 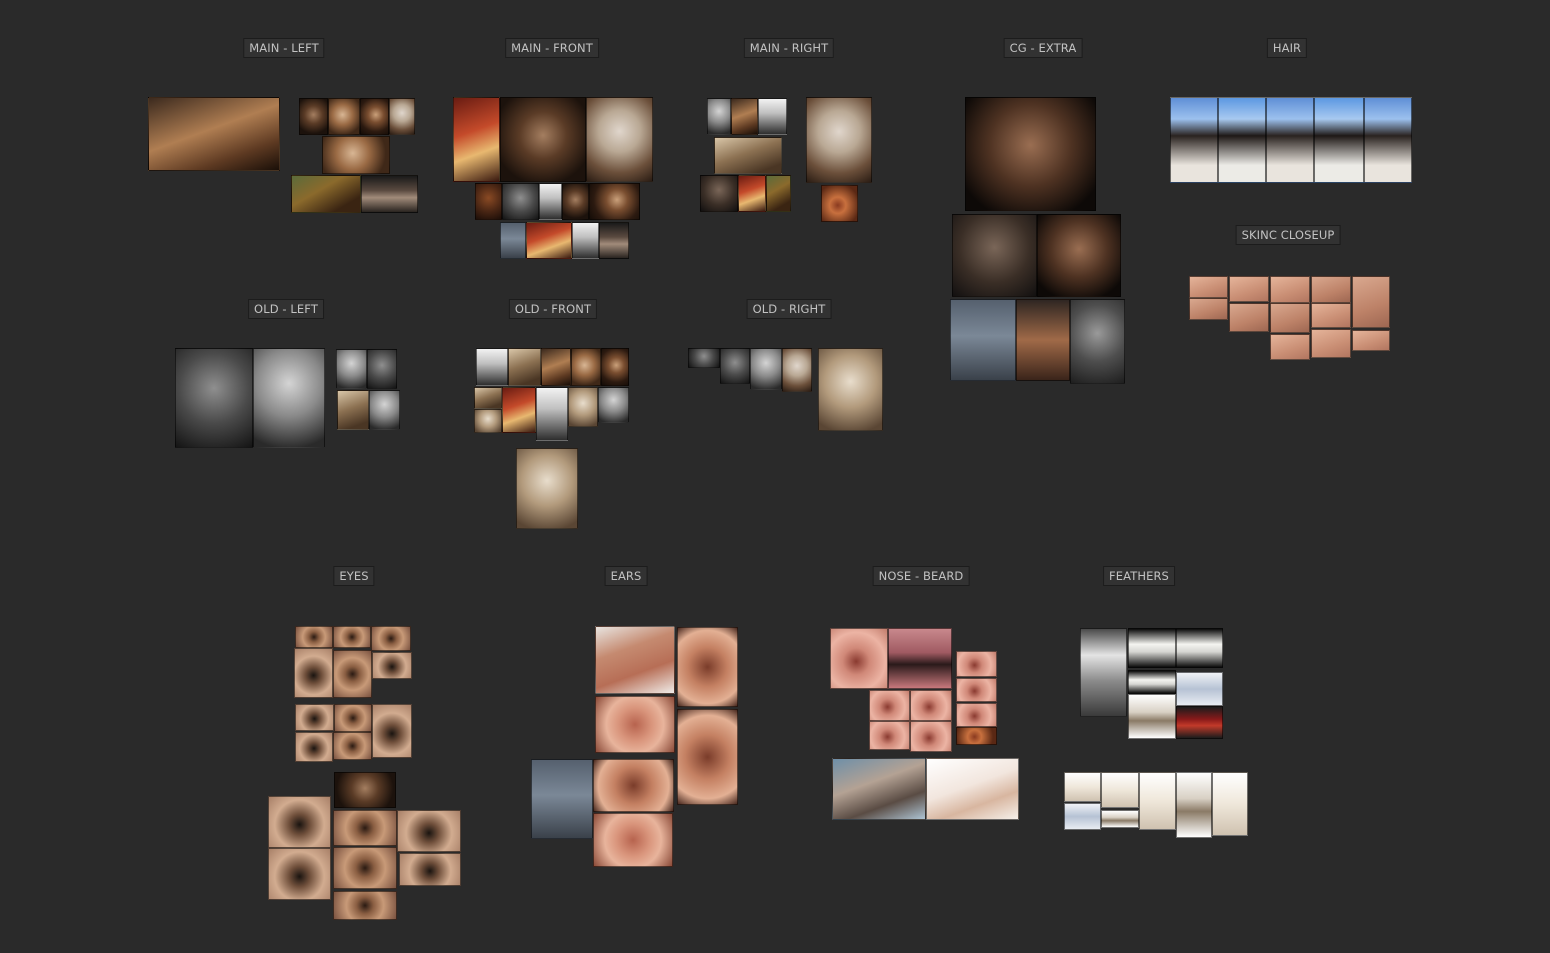 I want to click on label-old-right: OLD - RIGHT, so click(x=789, y=309).